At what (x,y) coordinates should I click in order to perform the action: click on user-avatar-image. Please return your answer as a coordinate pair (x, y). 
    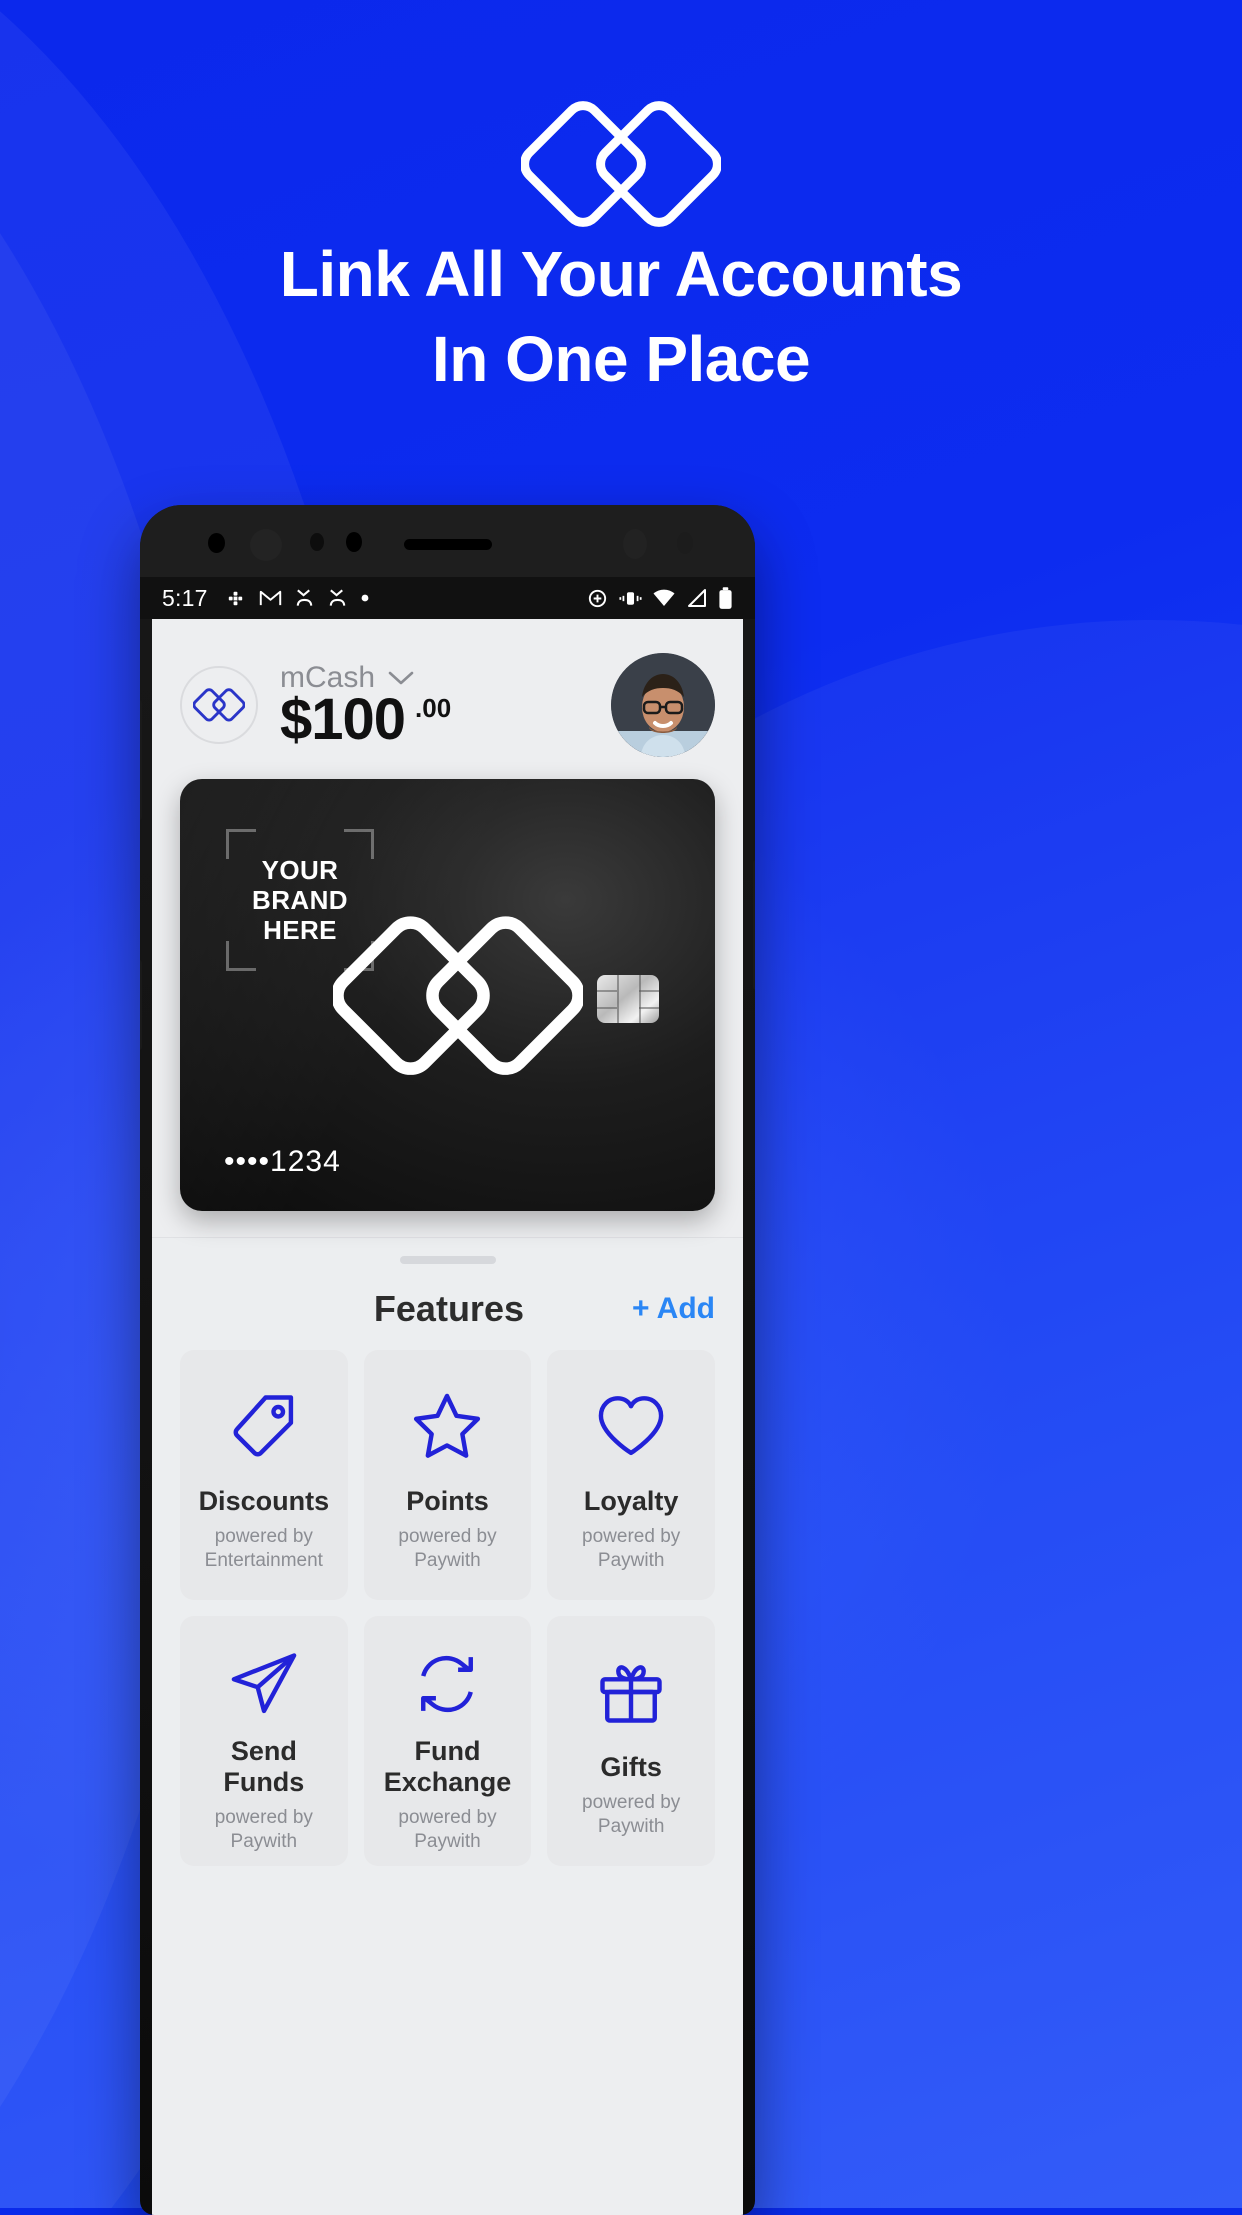
    Looking at the image, I should click on (663, 705).